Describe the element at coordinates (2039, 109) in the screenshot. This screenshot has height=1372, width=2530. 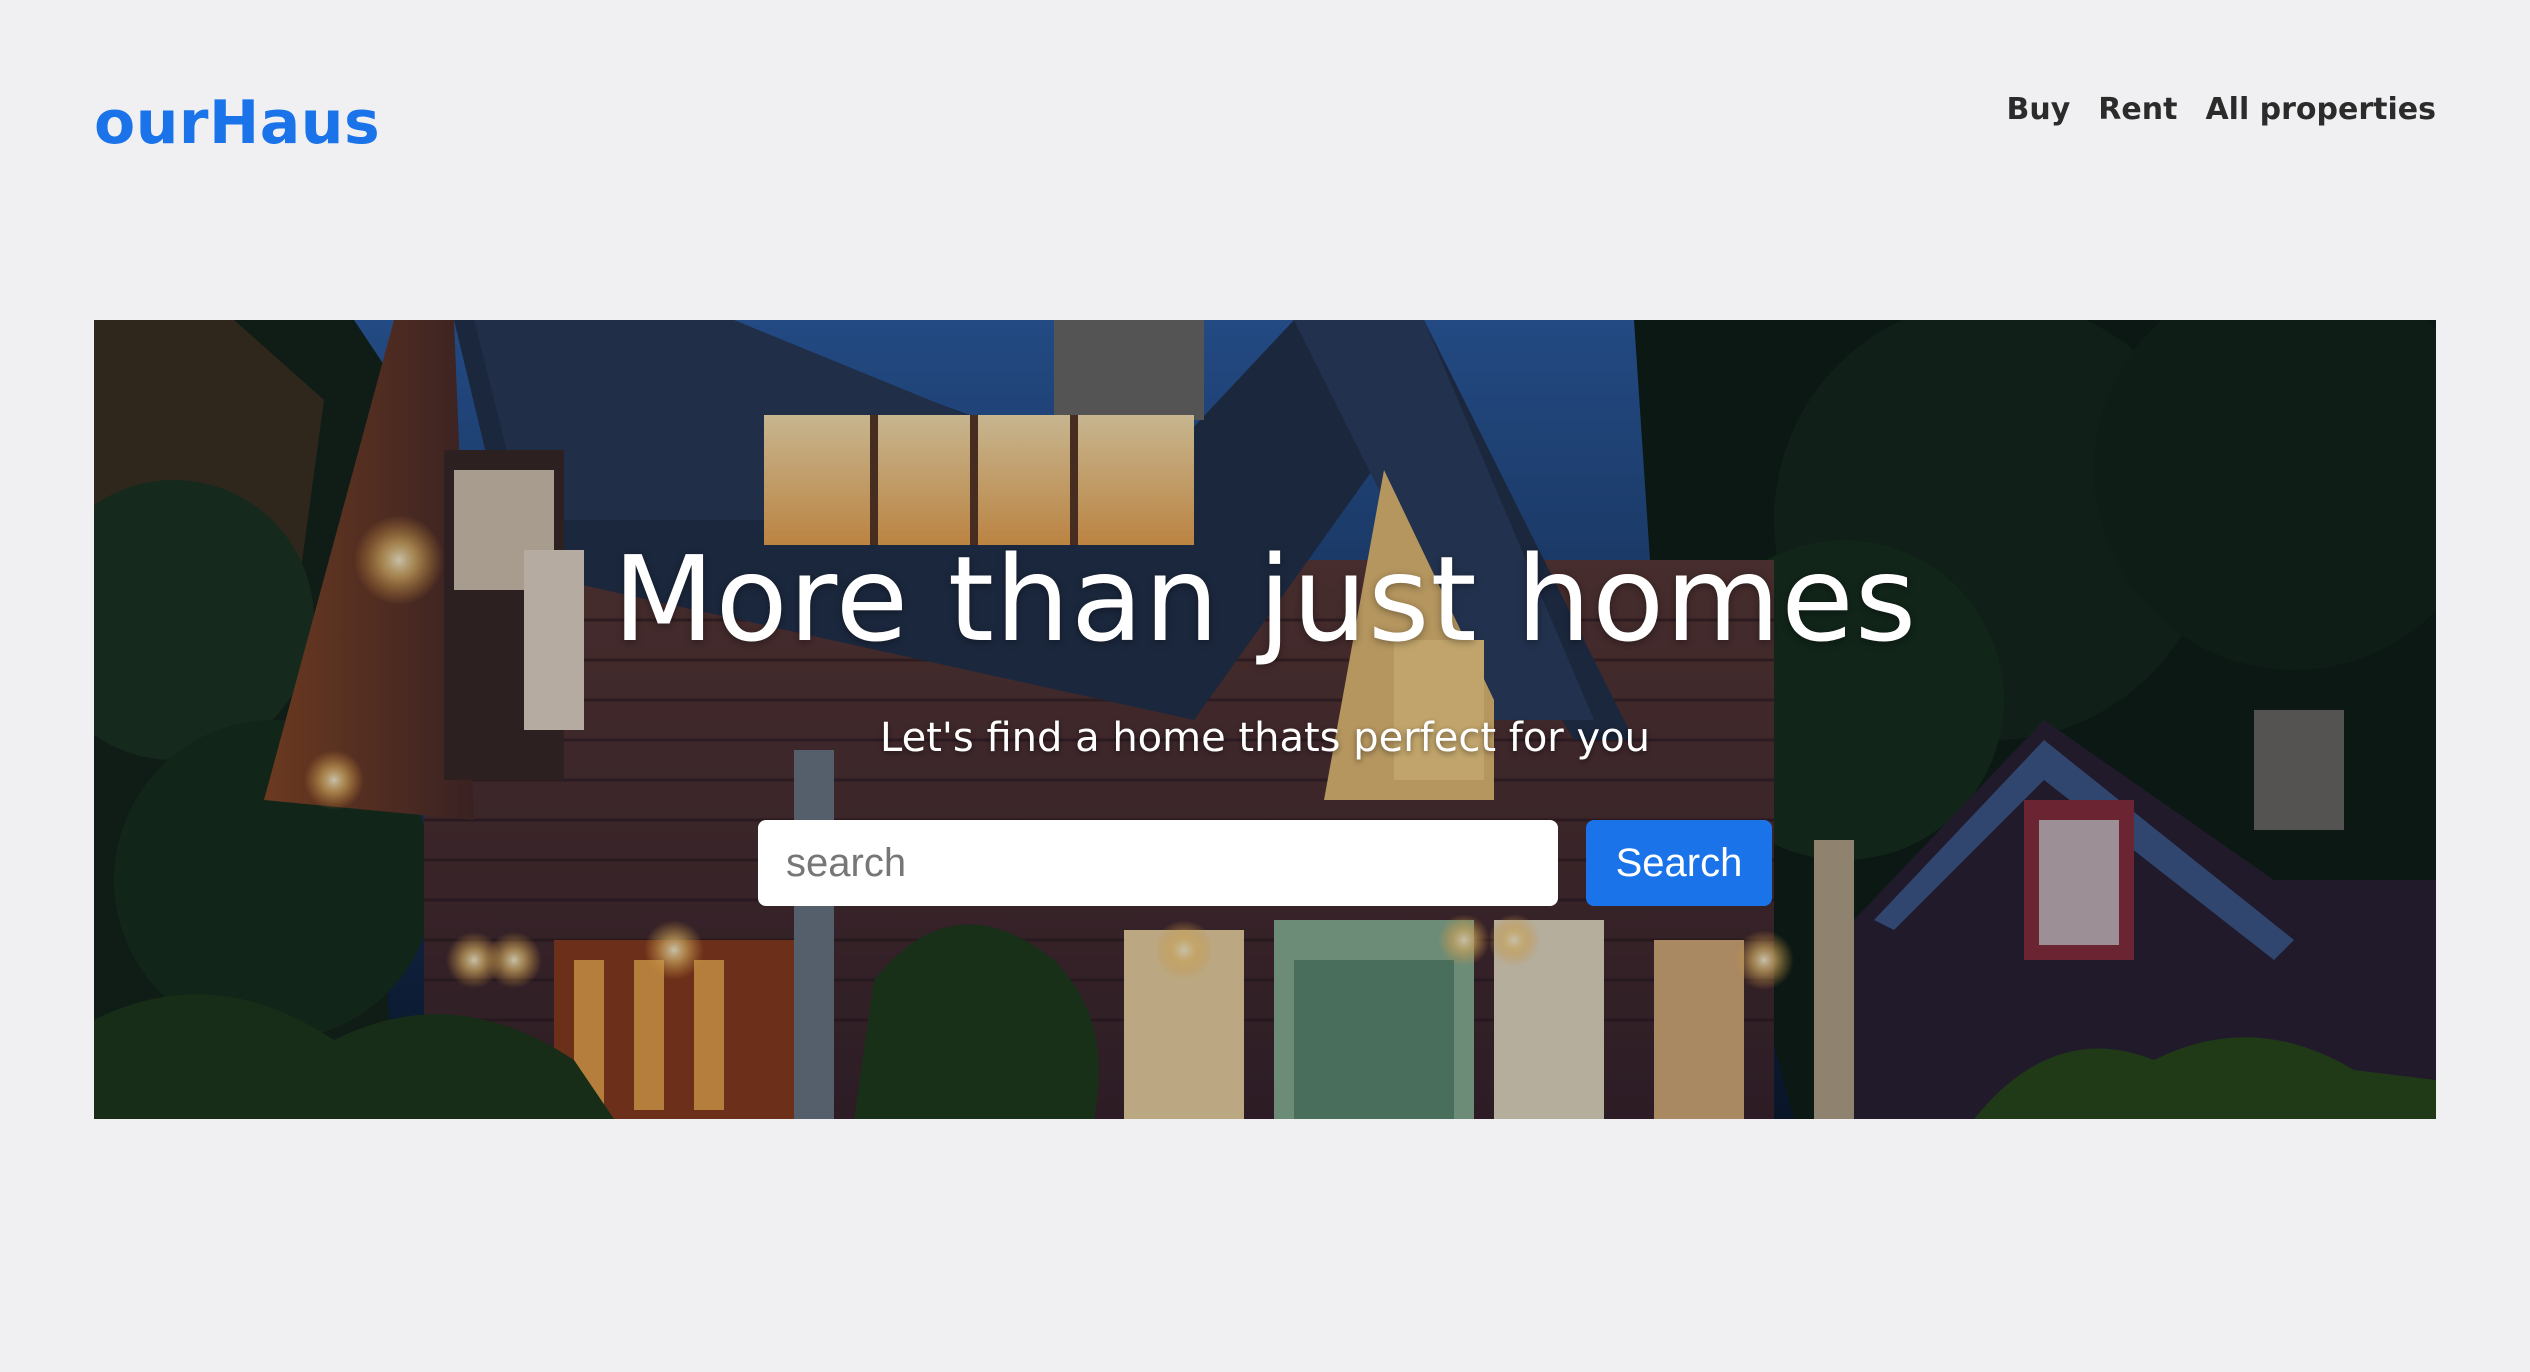
I see `nav-link-buy: Buy` at that location.